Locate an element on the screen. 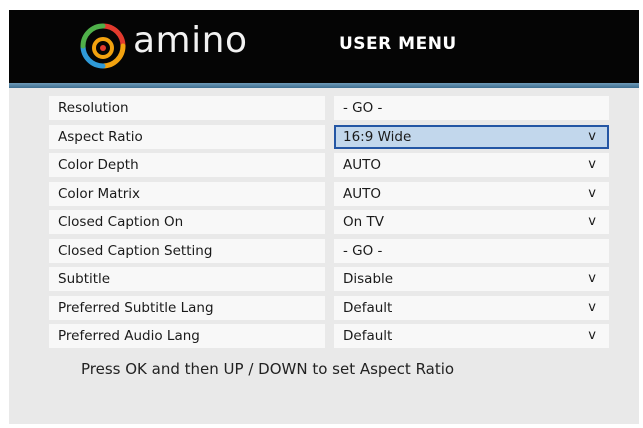 This screenshot has height=428, width=643. aspect-ratio-select: 16:9 Wide v is located at coordinates (471, 136).